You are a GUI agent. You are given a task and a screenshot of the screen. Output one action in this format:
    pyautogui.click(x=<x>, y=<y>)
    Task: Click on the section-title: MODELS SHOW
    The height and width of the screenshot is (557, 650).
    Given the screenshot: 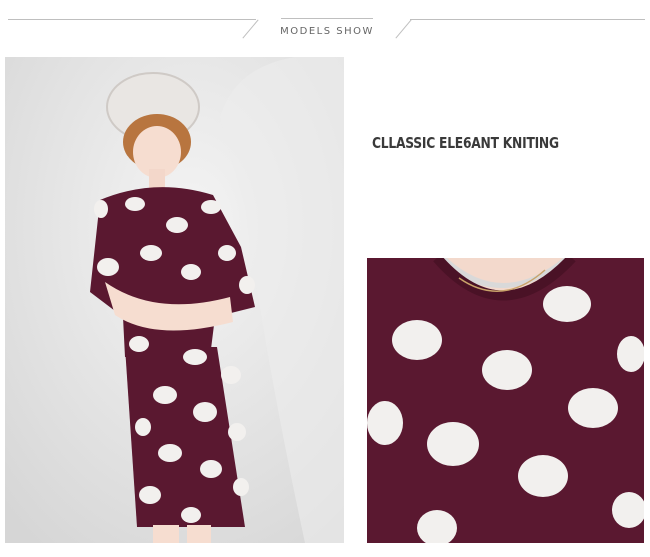 What is the action you would take?
    pyautogui.click(x=327, y=27)
    